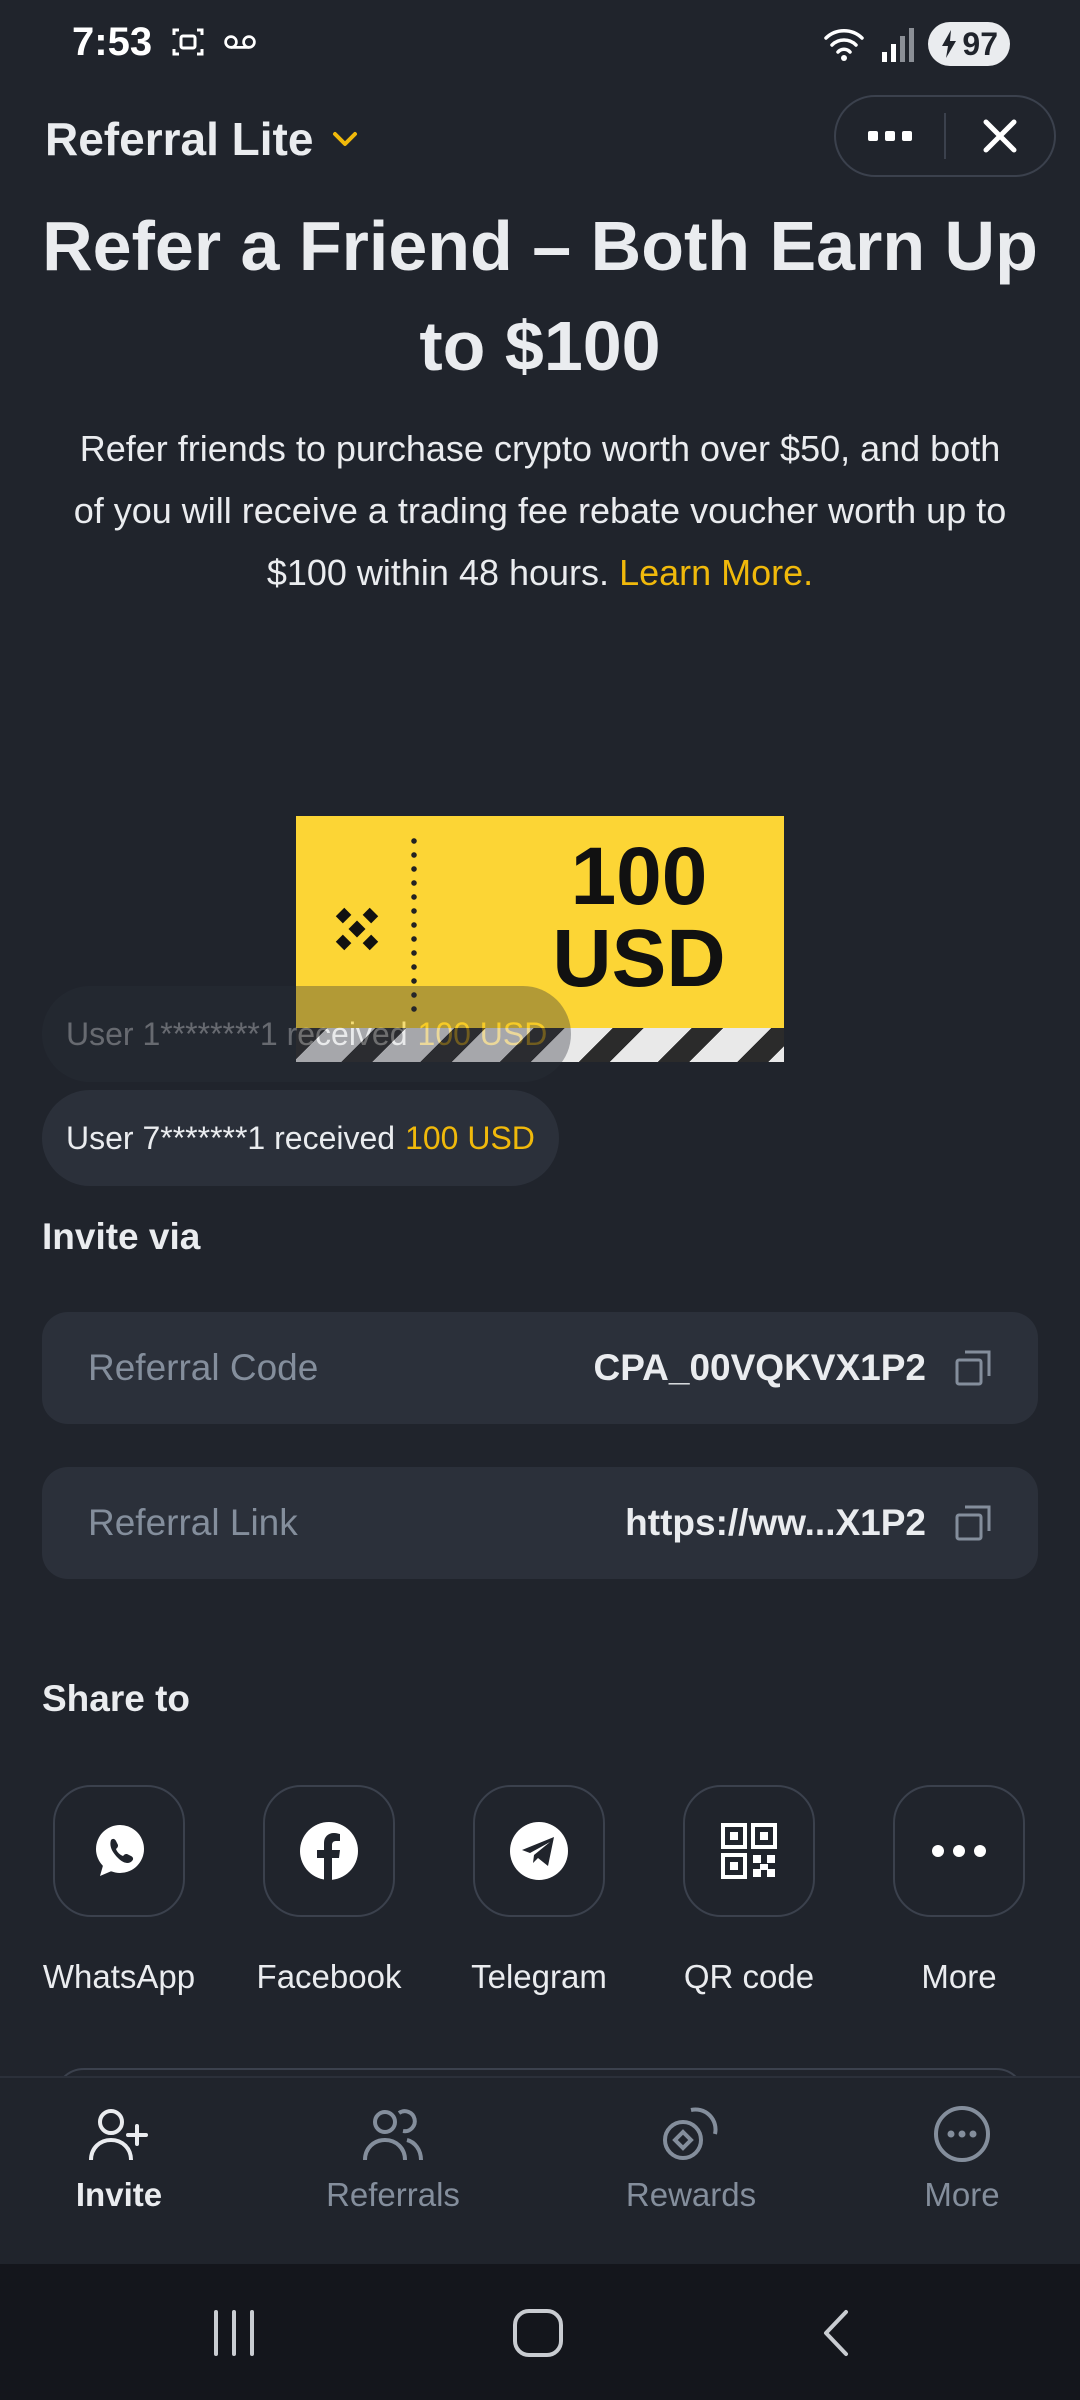  I want to click on share-to-heading: Share to, so click(116, 1698).